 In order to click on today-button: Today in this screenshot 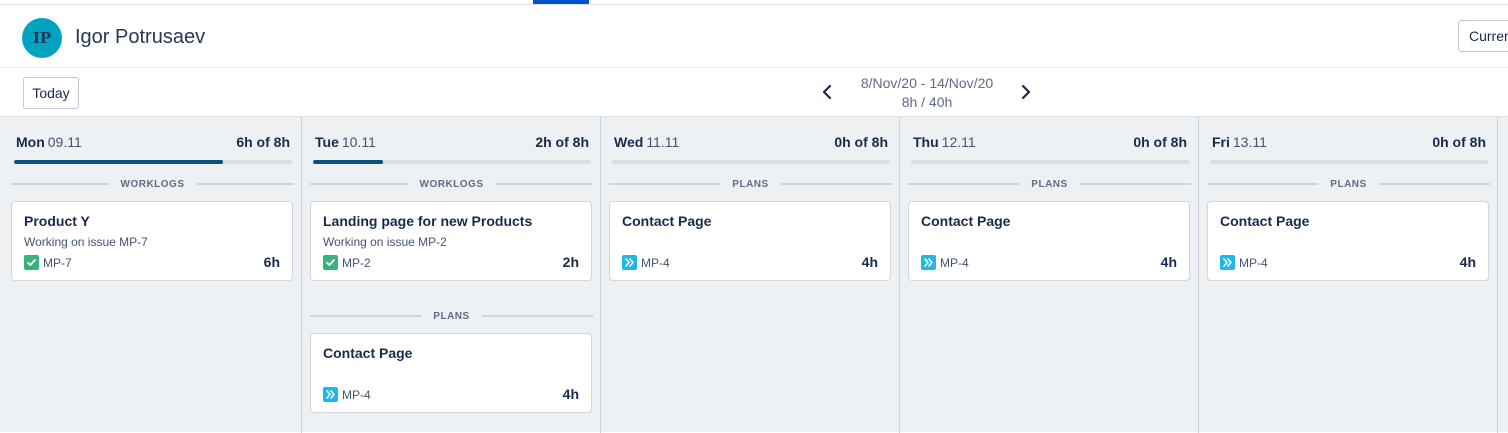, I will do `click(51, 93)`.